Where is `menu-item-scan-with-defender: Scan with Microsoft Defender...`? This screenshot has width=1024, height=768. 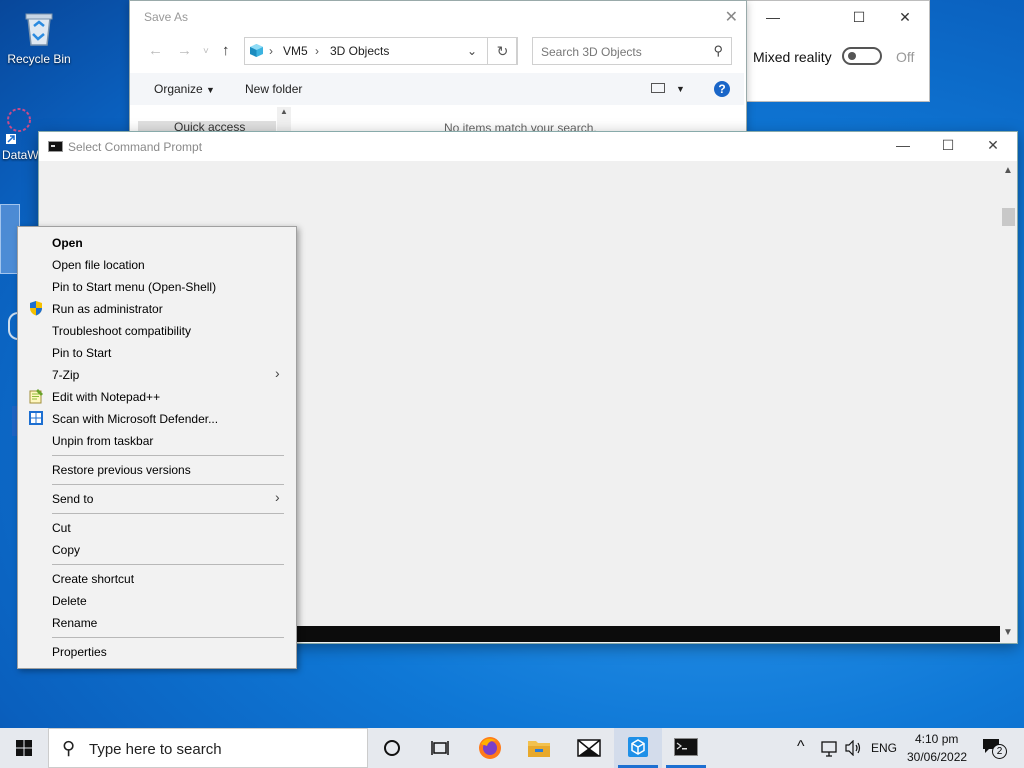 menu-item-scan-with-defender: Scan with Microsoft Defender... is located at coordinates (135, 419).